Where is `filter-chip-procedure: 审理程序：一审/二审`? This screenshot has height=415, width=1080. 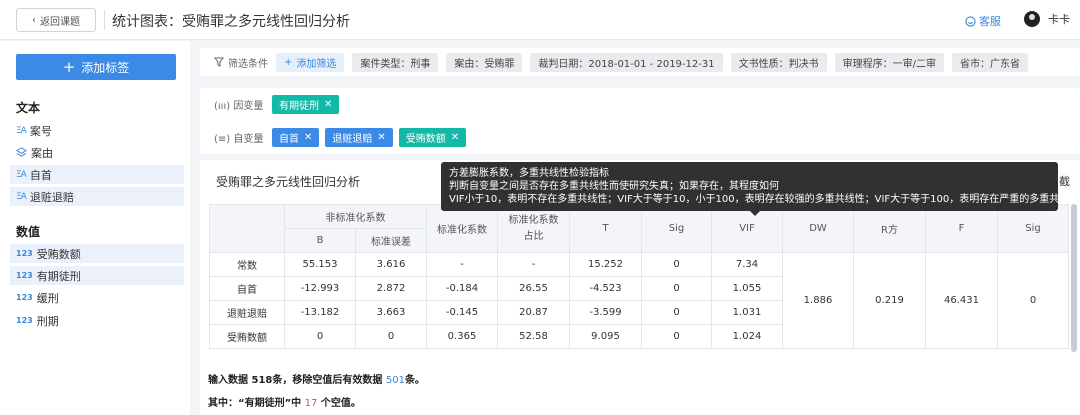 filter-chip-procedure: 审理程序：一审/二审 is located at coordinates (889, 62).